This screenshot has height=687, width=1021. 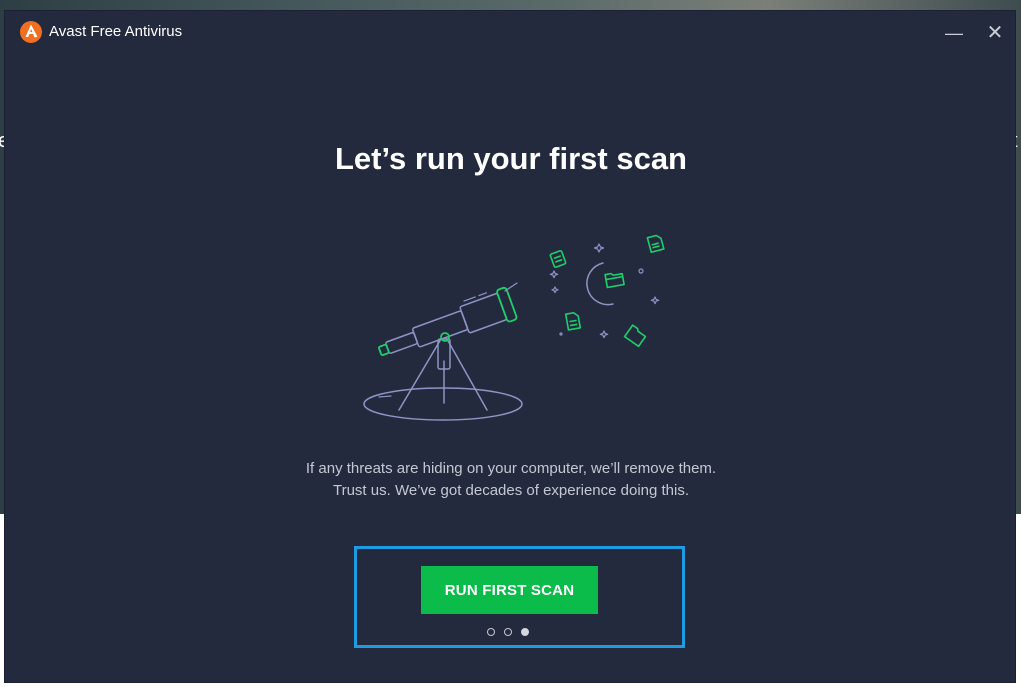 I want to click on close-button: ✕, so click(x=995, y=33).